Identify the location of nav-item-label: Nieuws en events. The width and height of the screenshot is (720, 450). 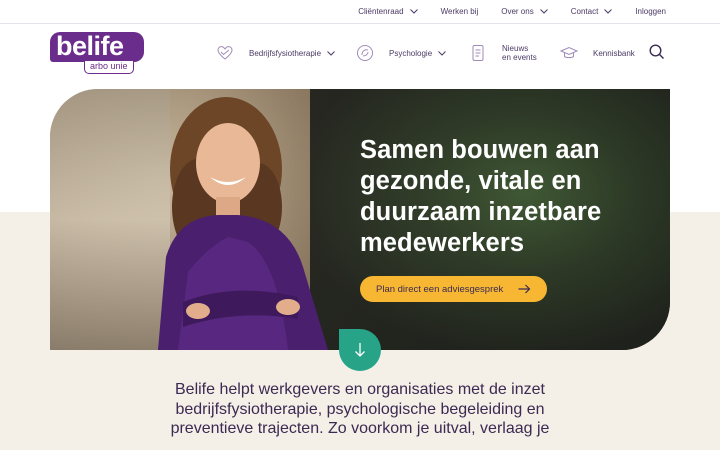
(519, 53).